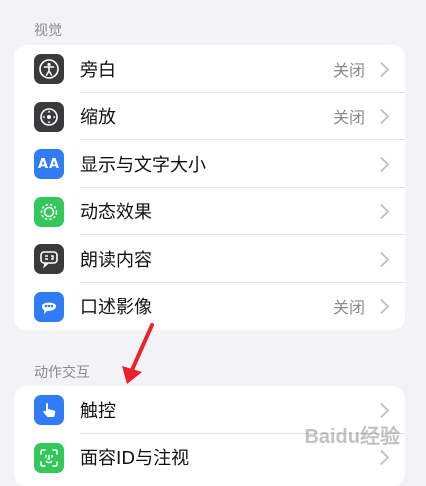  Describe the element at coordinates (49, 410) in the screenshot. I see `touch-icon` at that location.